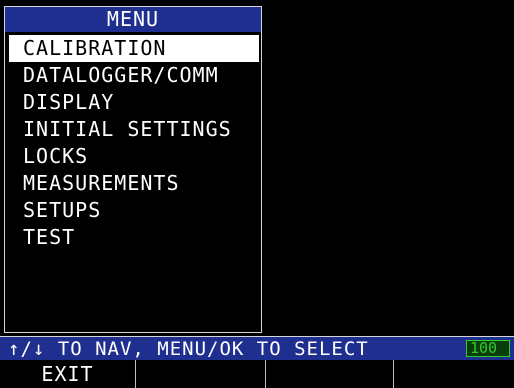 This screenshot has height=388, width=514. What do you see at coordinates (484, 348) in the screenshot?
I see `battery-level-label: 100` at bounding box center [484, 348].